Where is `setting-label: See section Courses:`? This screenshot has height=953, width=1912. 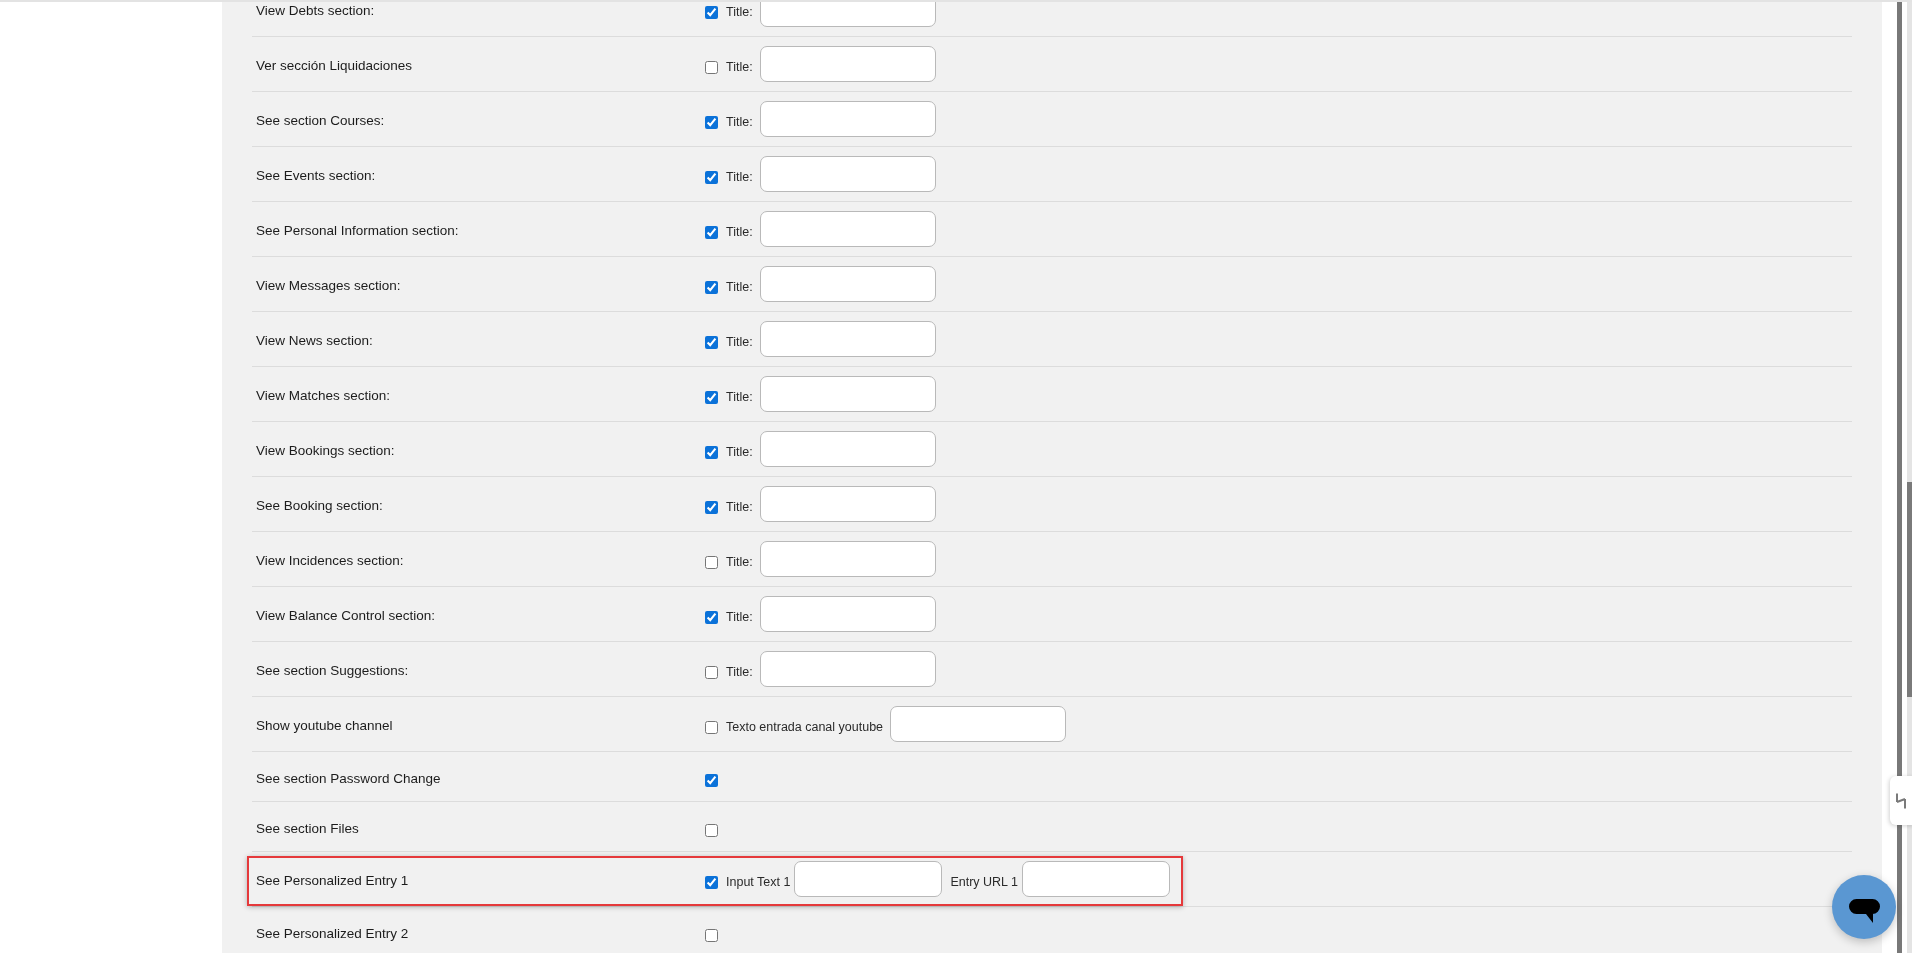
setting-label: See section Courses: is located at coordinates (320, 120).